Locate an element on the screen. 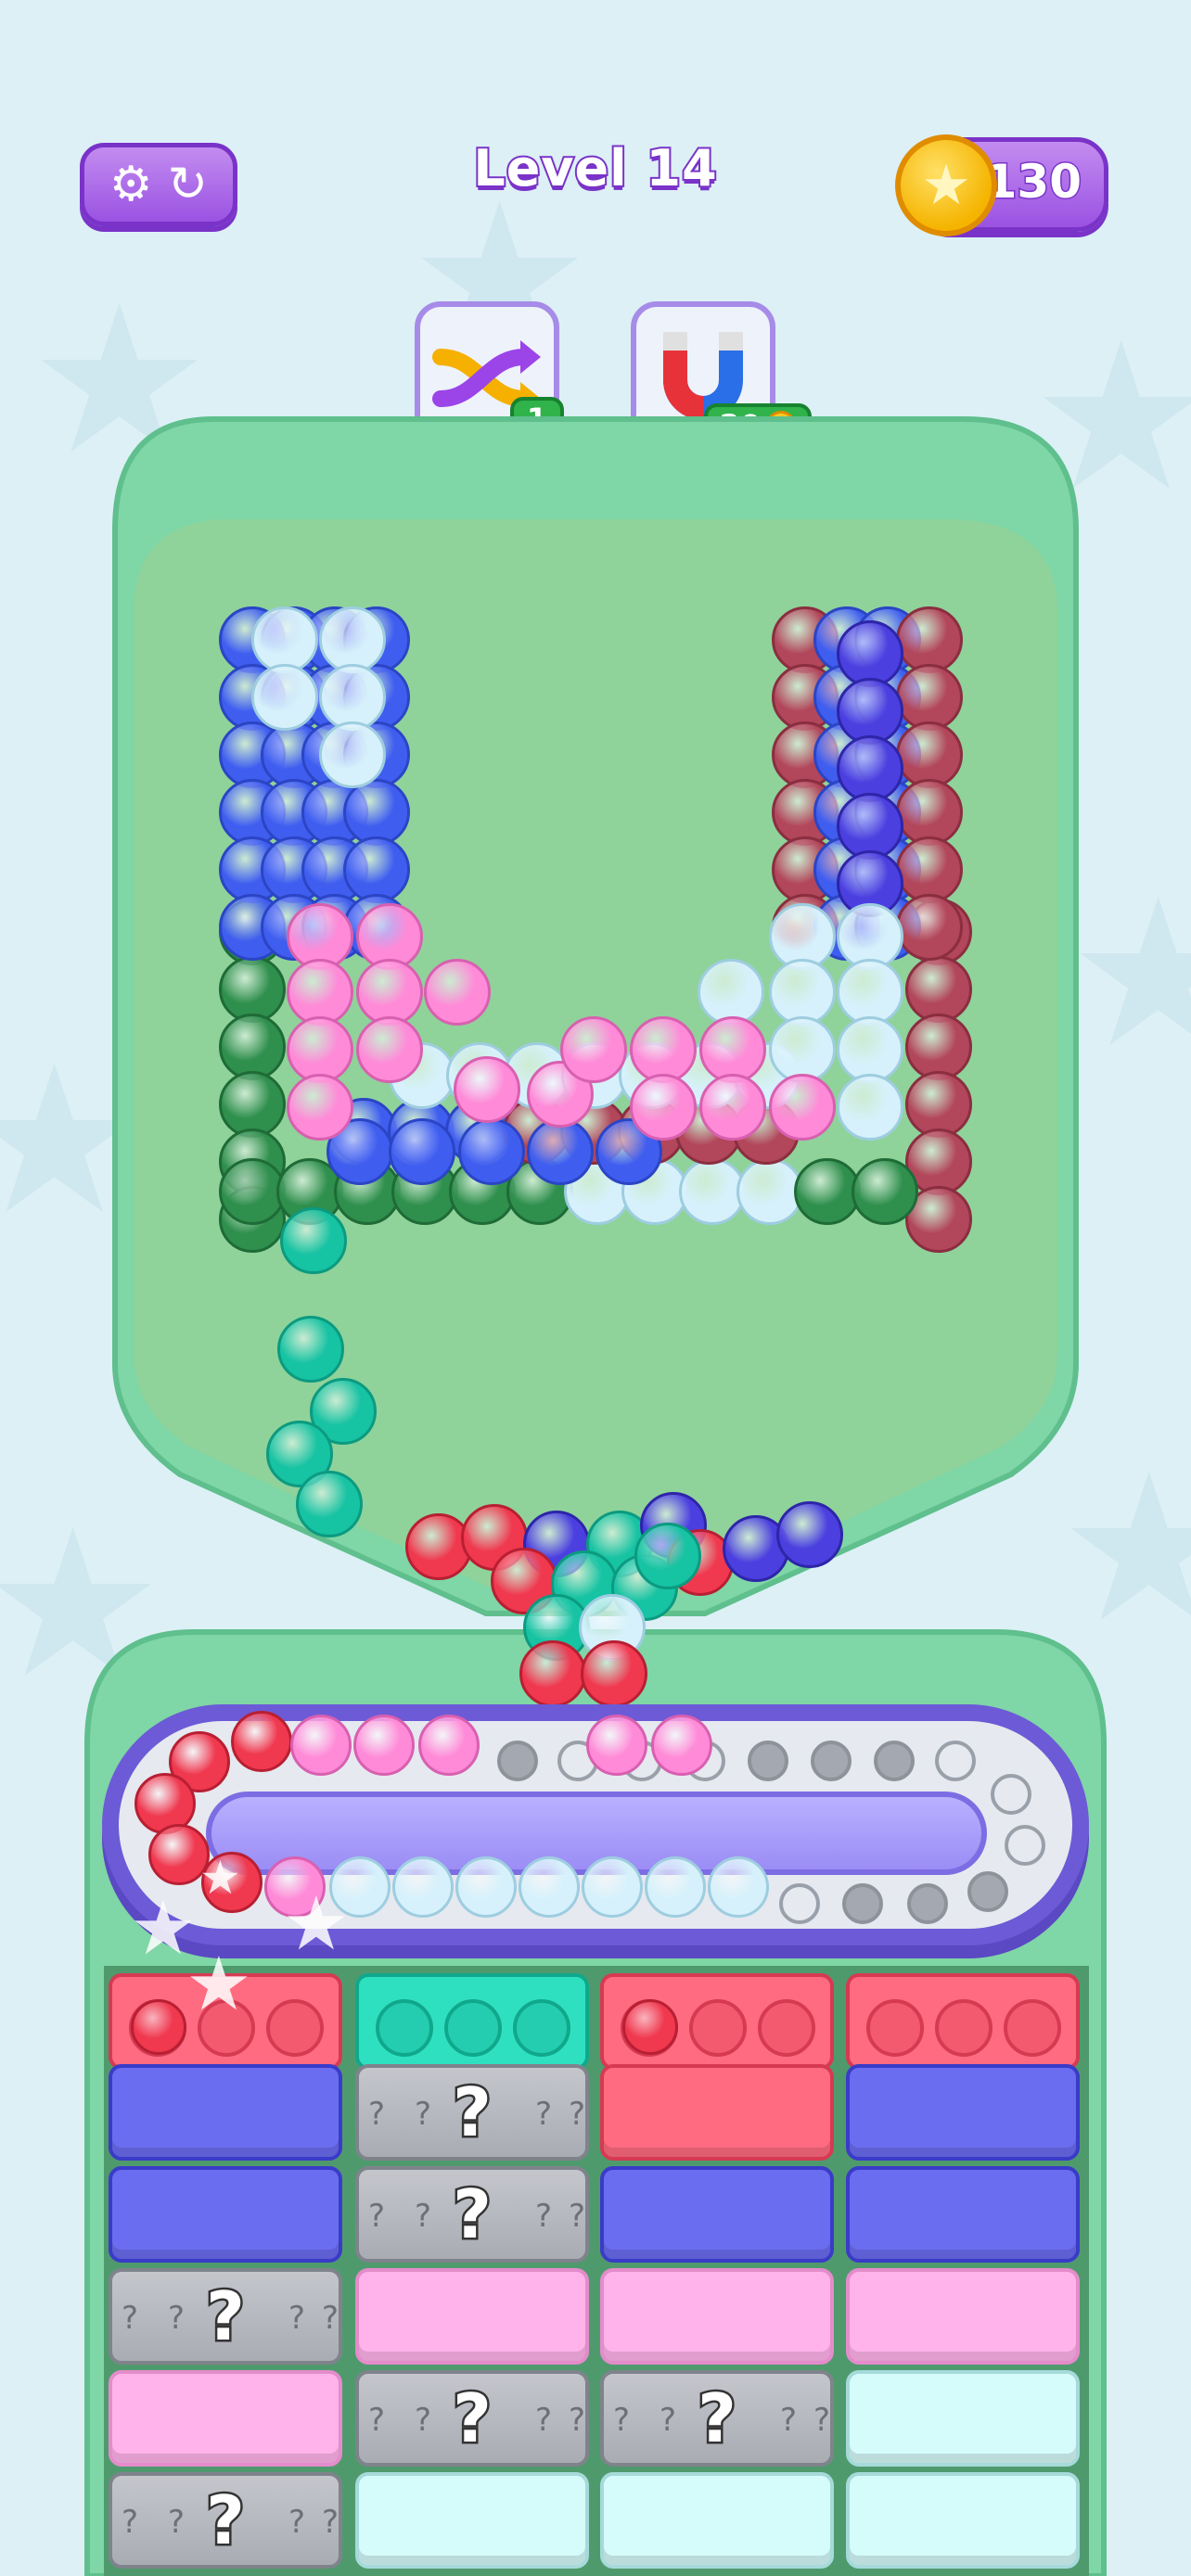  ball-maroon is located at coordinates (929, 927).